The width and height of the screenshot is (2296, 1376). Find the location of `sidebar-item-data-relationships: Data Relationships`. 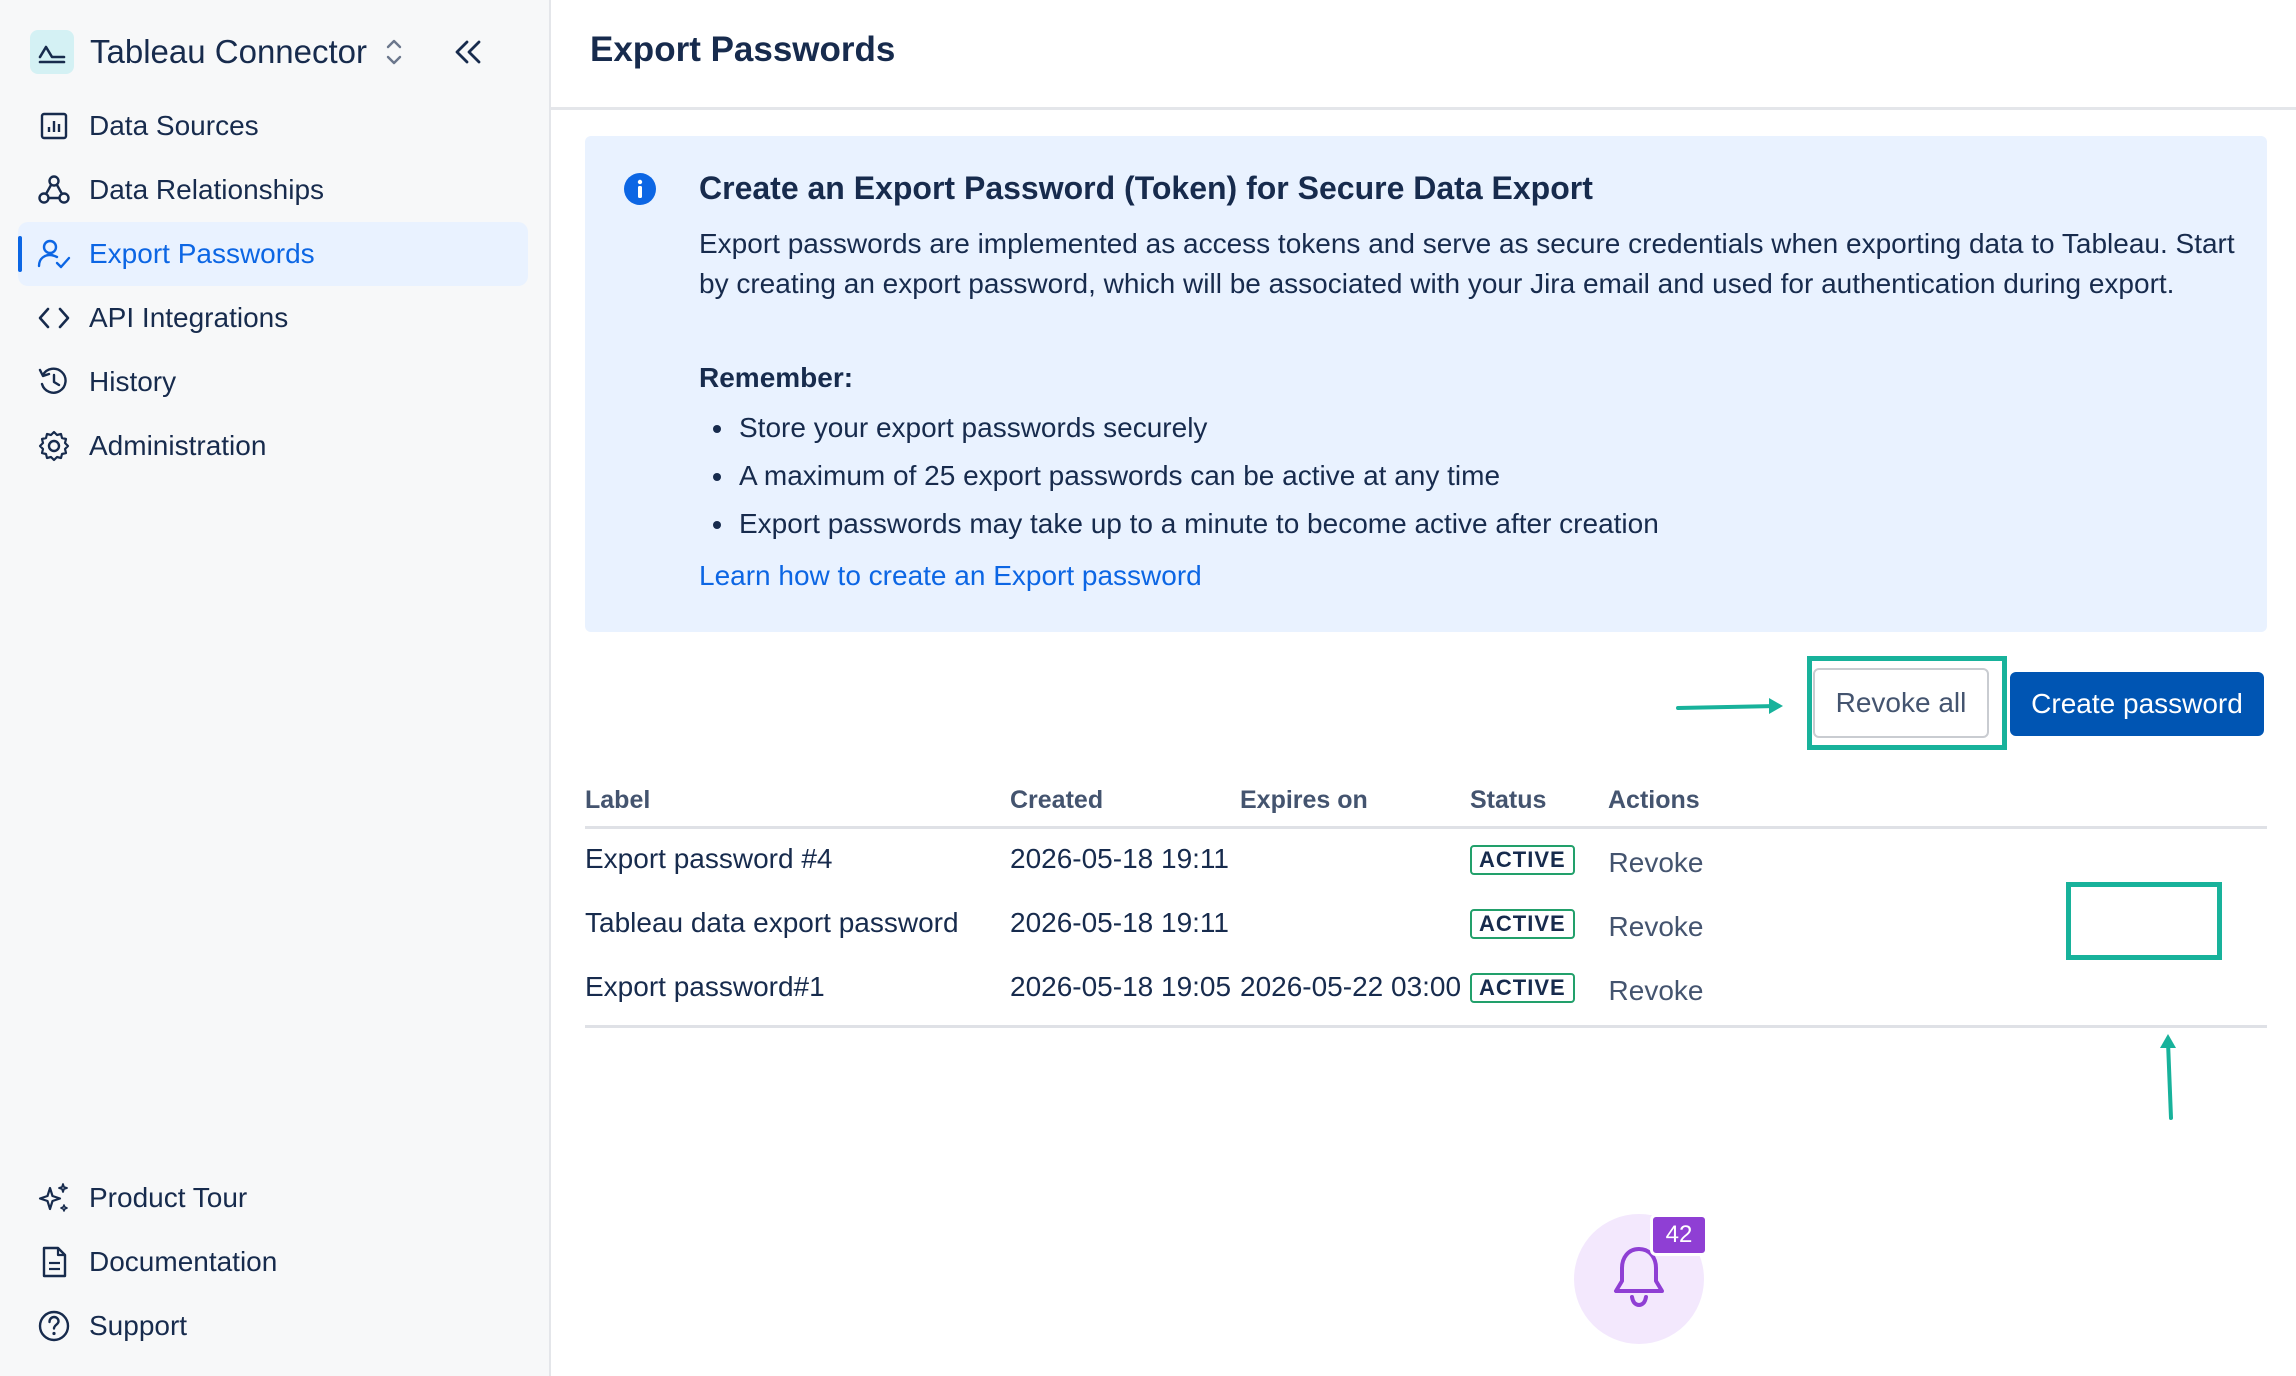

sidebar-item-data-relationships: Data Relationships is located at coordinates (273, 190).